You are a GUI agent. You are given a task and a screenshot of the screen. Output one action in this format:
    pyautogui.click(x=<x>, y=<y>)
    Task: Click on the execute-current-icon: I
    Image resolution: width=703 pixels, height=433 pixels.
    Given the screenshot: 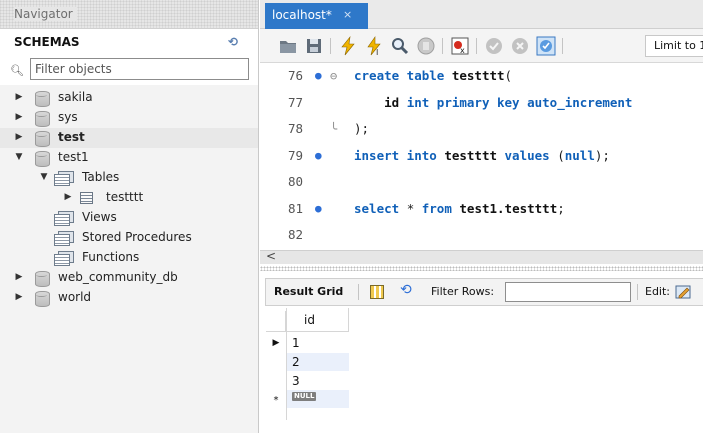 What is the action you would take?
    pyautogui.click(x=374, y=46)
    